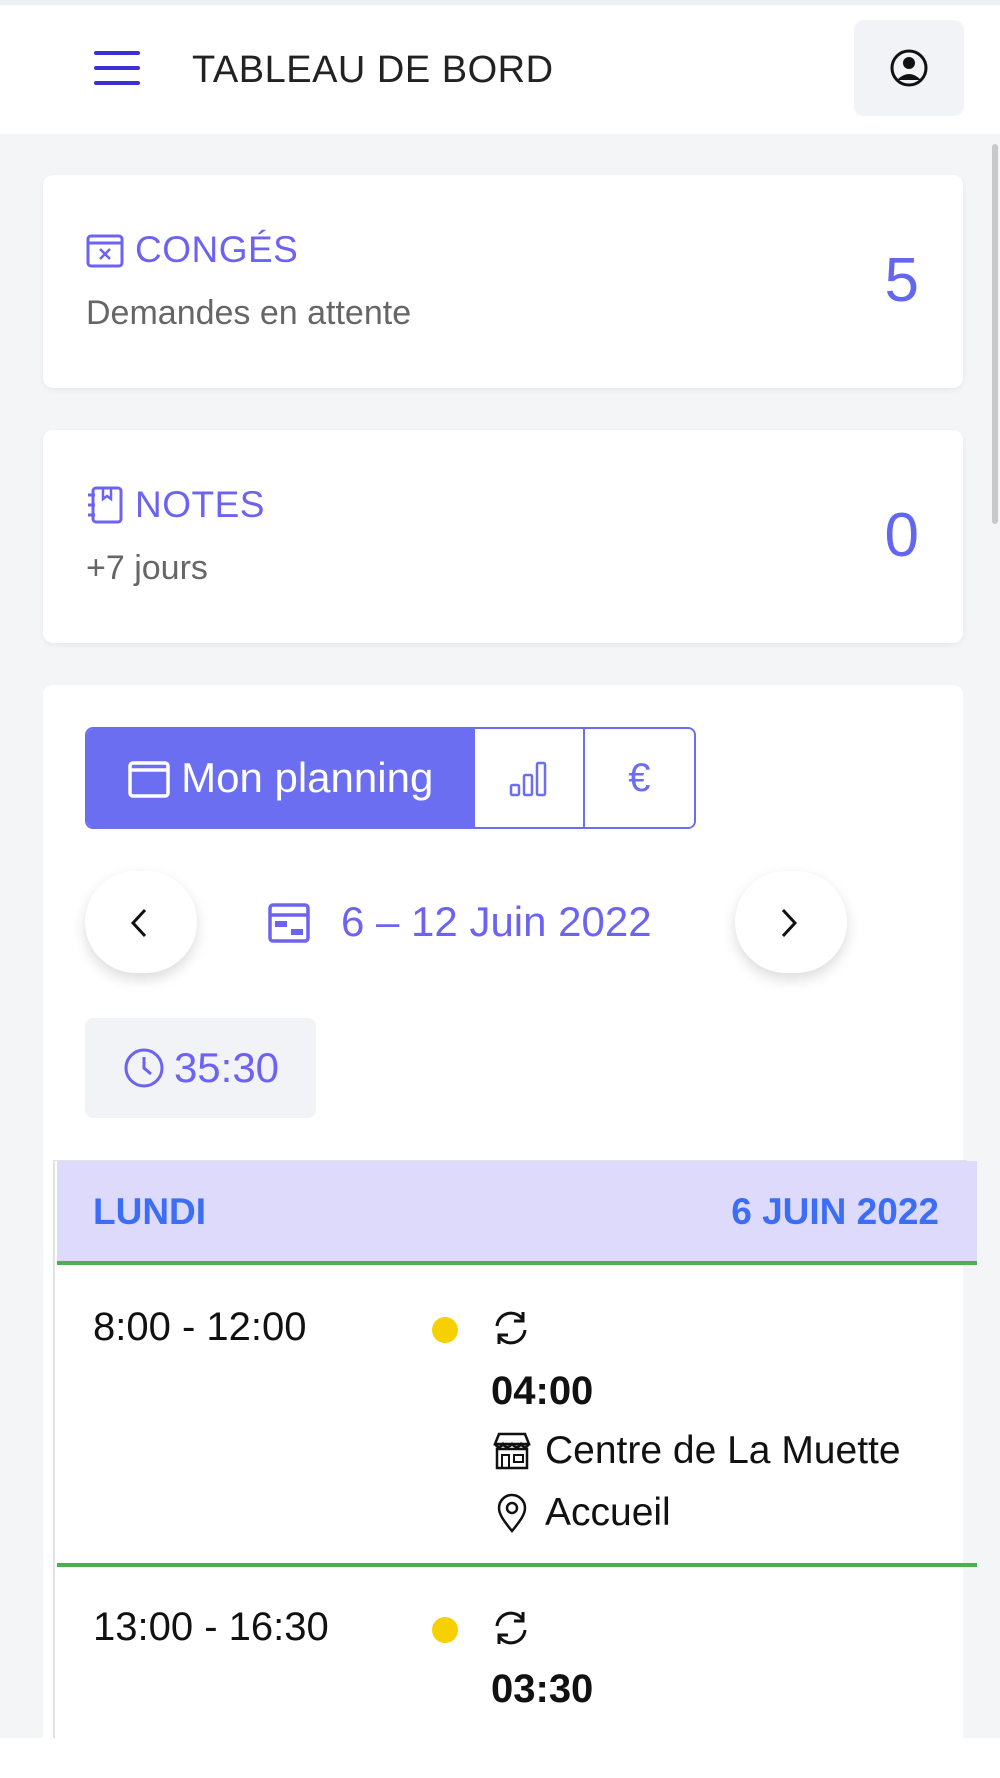 This screenshot has height=1778, width=1000. What do you see at coordinates (503, 281) in the screenshot?
I see `conges-card: CONGÉS Demandes en attente 5` at bounding box center [503, 281].